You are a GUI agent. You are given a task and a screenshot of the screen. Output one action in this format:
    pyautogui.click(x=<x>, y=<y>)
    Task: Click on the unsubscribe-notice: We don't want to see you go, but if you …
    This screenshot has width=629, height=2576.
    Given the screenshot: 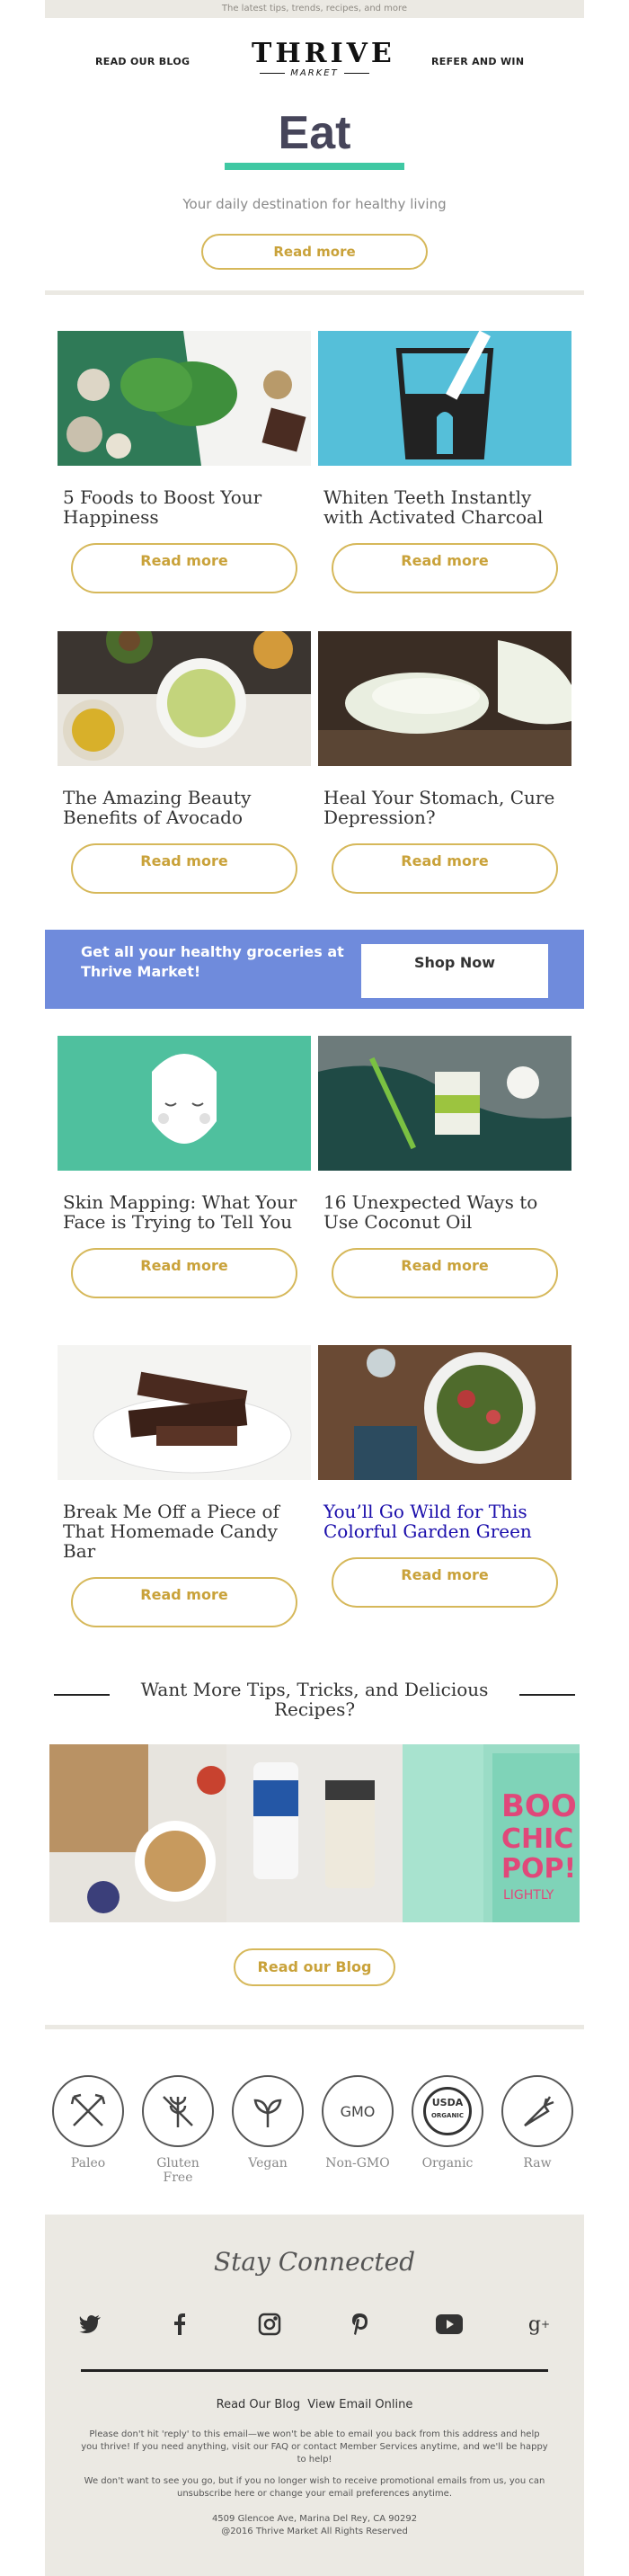 What is the action you would take?
    pyautogui.click(x=314, y=2488)
    